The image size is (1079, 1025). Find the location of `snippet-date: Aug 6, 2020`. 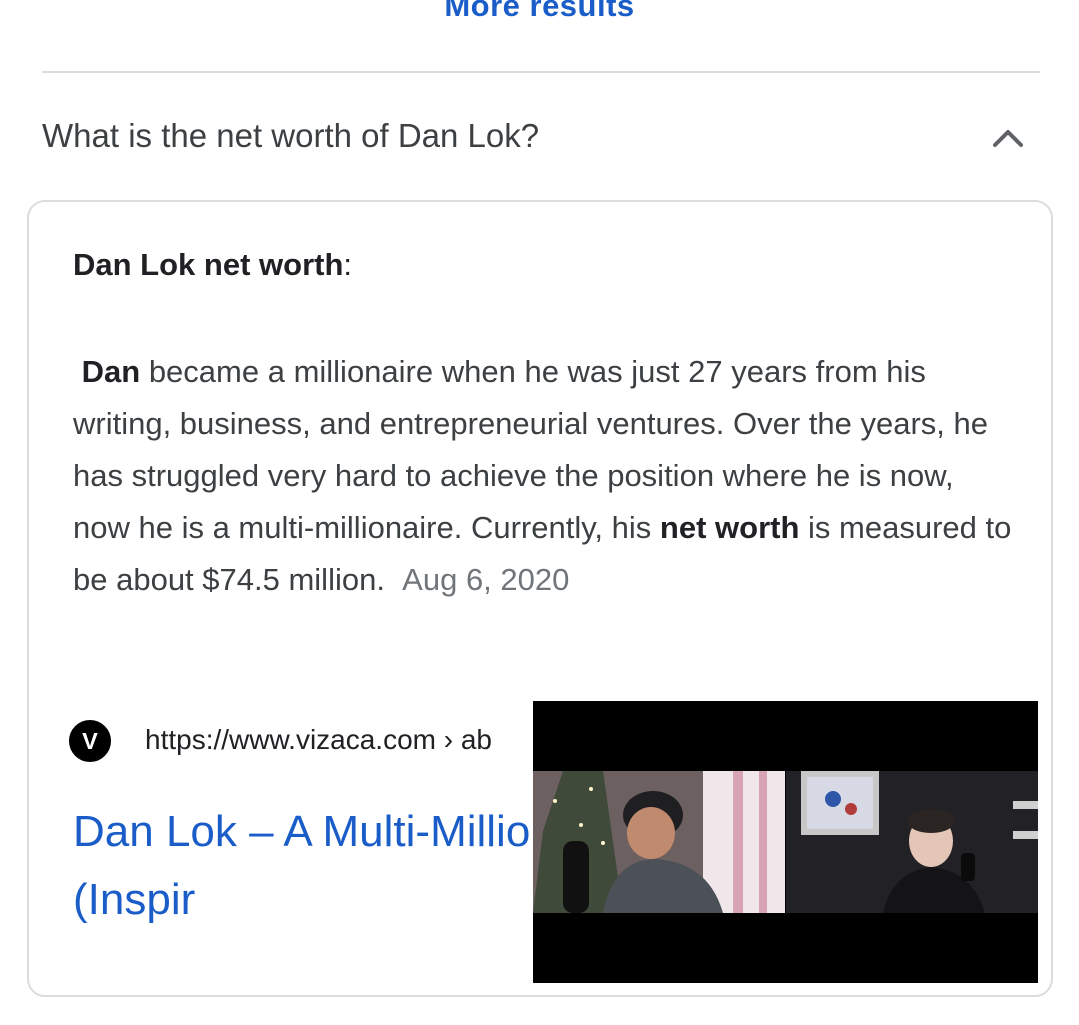

snippet-date: Aug 6, 2020 is located at coordinates (486, 579).